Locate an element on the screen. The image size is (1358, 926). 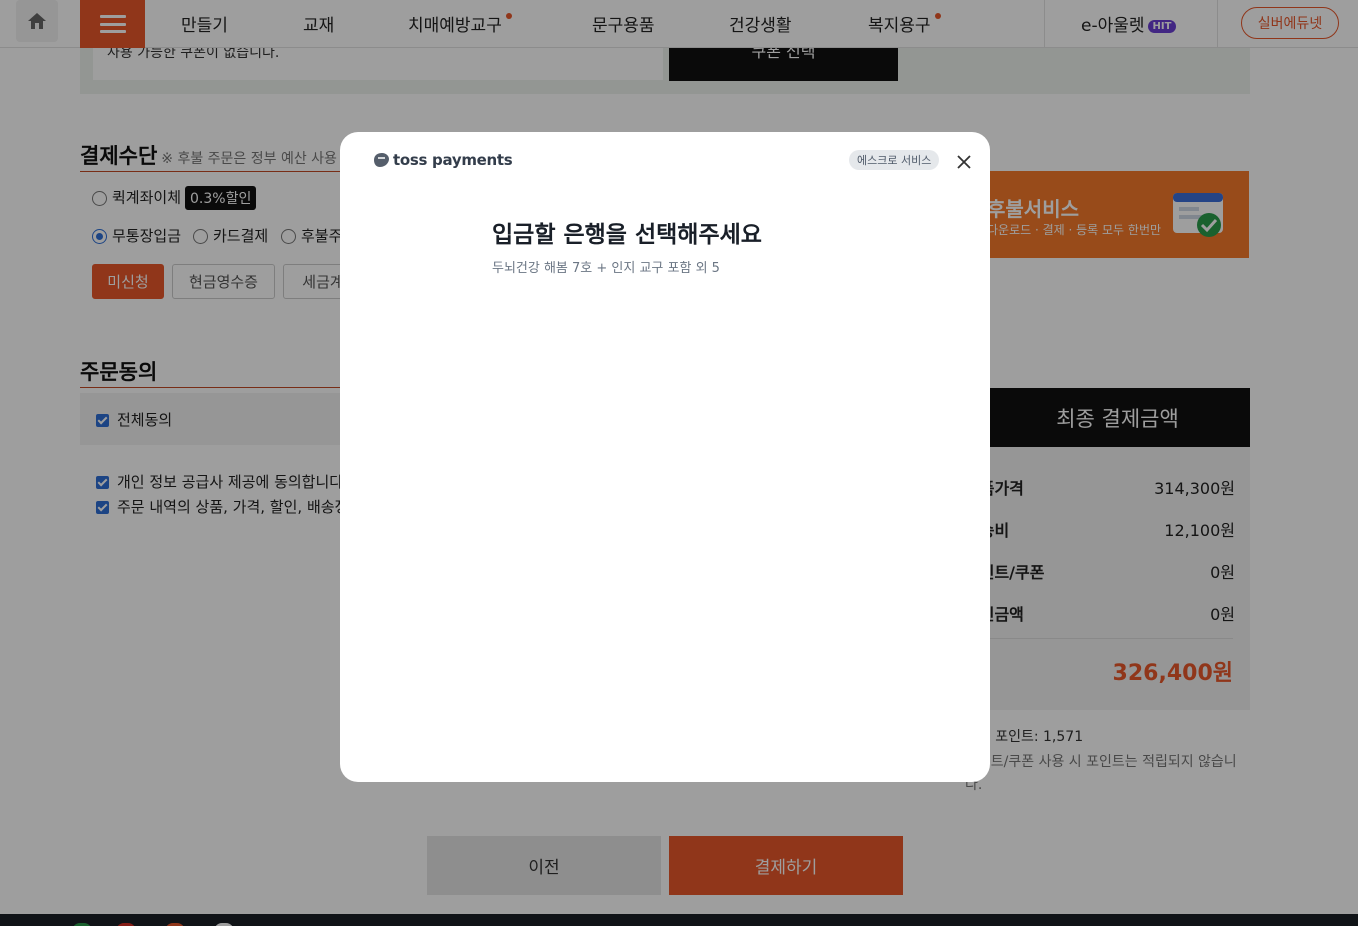
modal-subtitle: 두뇌건강 해봄 7호 + 인지 교구 포함 외 5 is located at coordinates (606, 268).